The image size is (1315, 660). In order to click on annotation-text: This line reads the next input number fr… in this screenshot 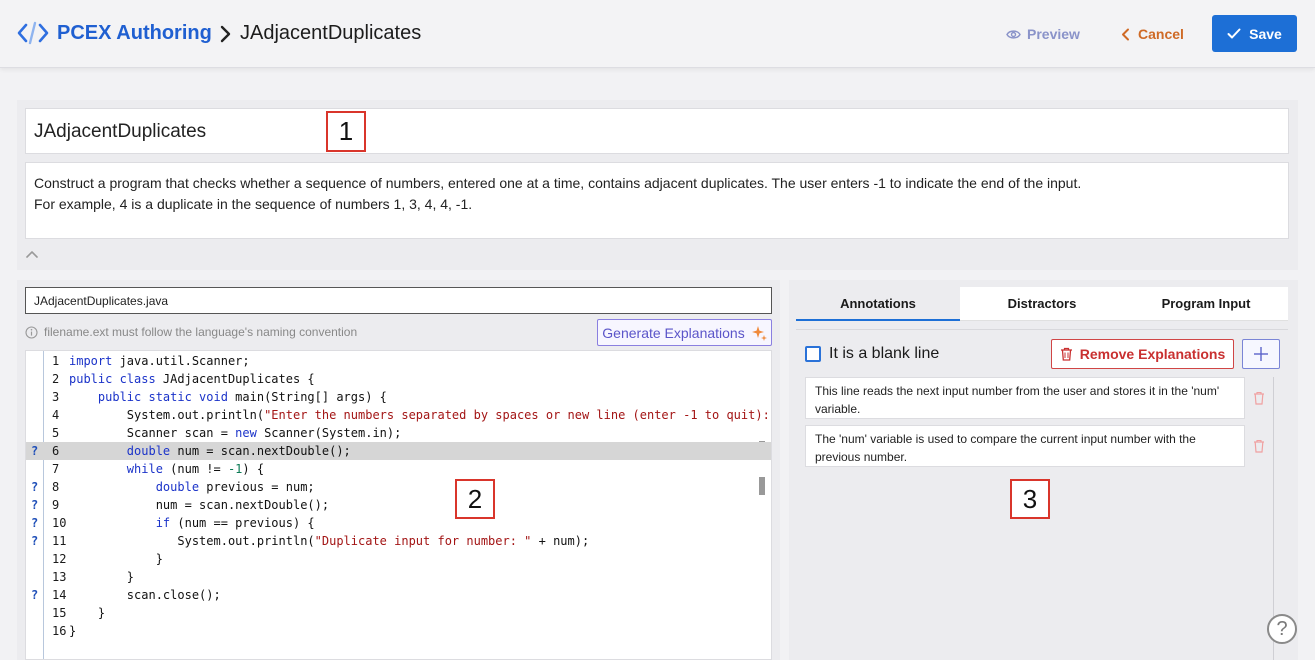, I will do `click(1017, 400)`.